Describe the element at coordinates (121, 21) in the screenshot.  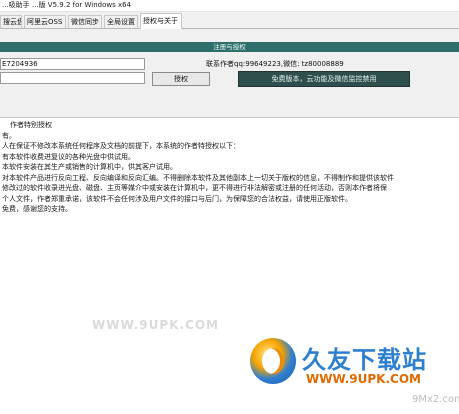
I see `tab-global-settings: 全局设置` at that location.